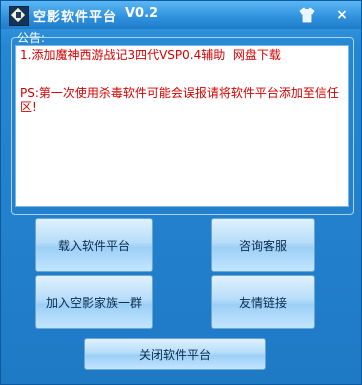  Describe the element at coordinates (307, 15) in the screenshot. I see `shirt-icon` at that location.